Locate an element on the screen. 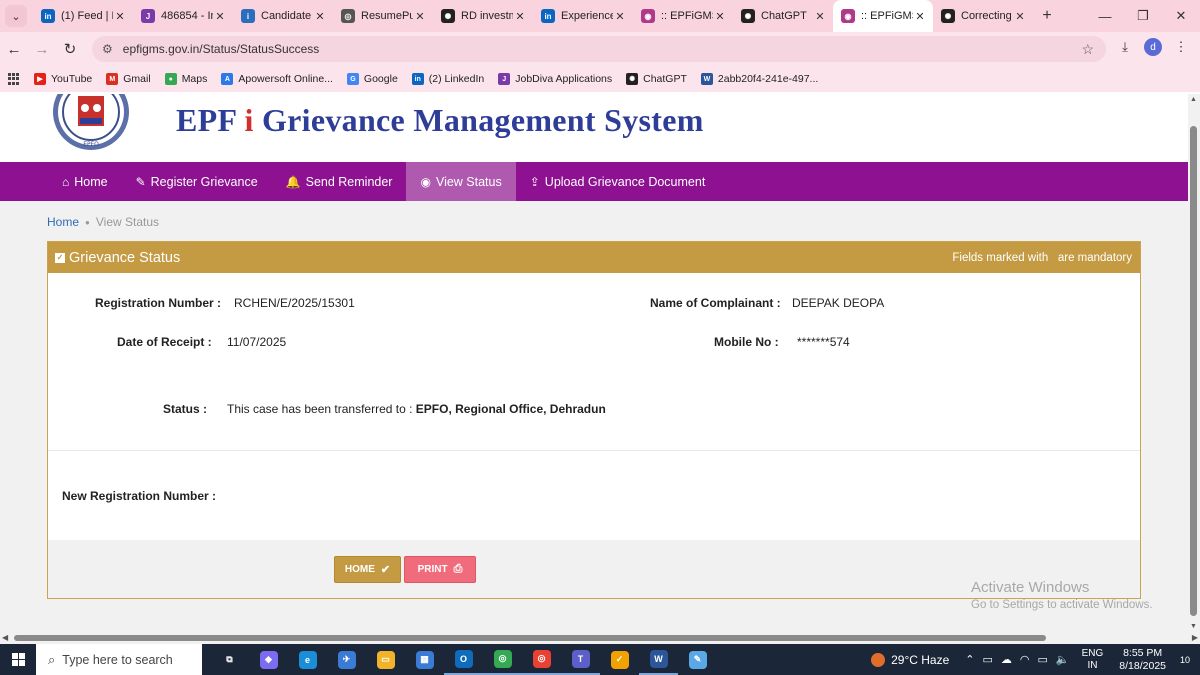 The width and height of the screenshot is (1200, 675). browser-tab: ◎ ResumePuma✕ is located at coordinates (383, 16).